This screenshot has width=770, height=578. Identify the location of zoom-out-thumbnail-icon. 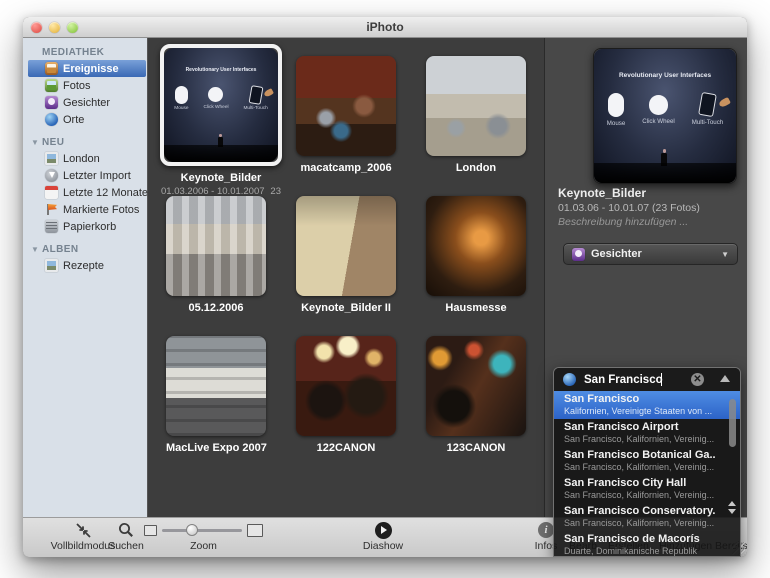
(150, 530).